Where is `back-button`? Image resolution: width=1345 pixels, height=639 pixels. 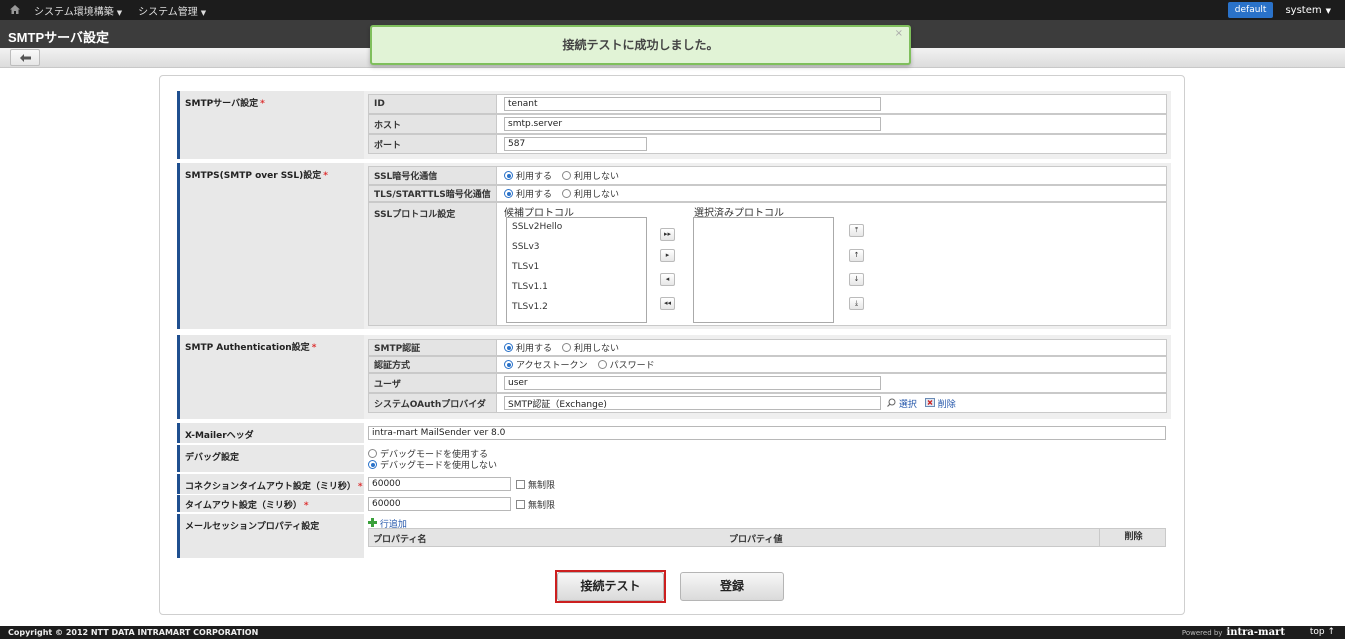
back-button is located at coordinates (25, 57).